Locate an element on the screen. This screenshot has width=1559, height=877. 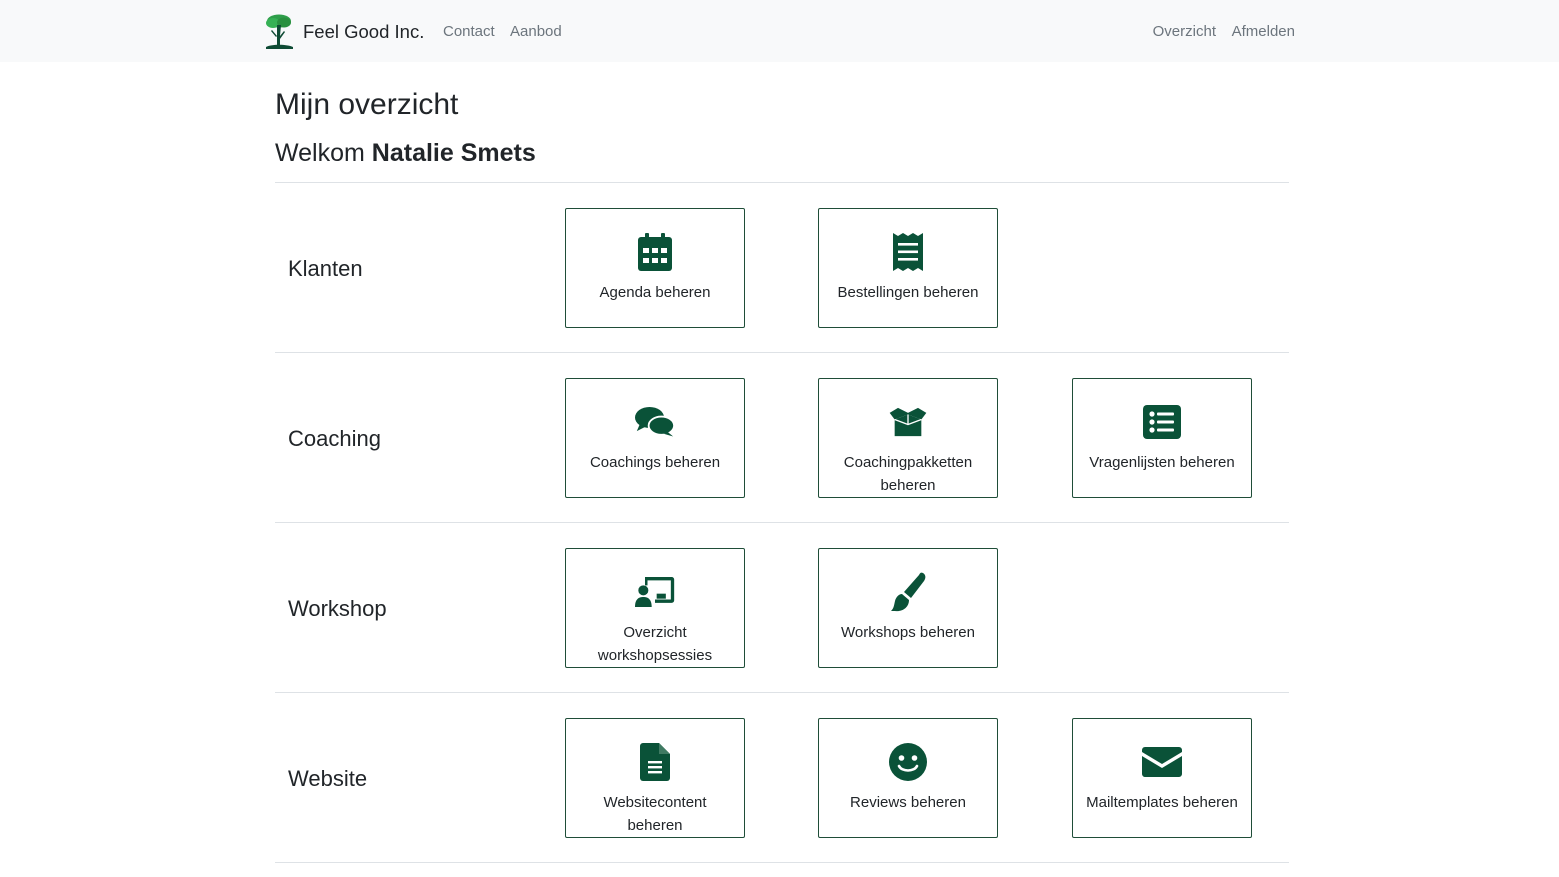
tile-workshops-beheren: Workshops beheren is located at coordinates (908, 608).